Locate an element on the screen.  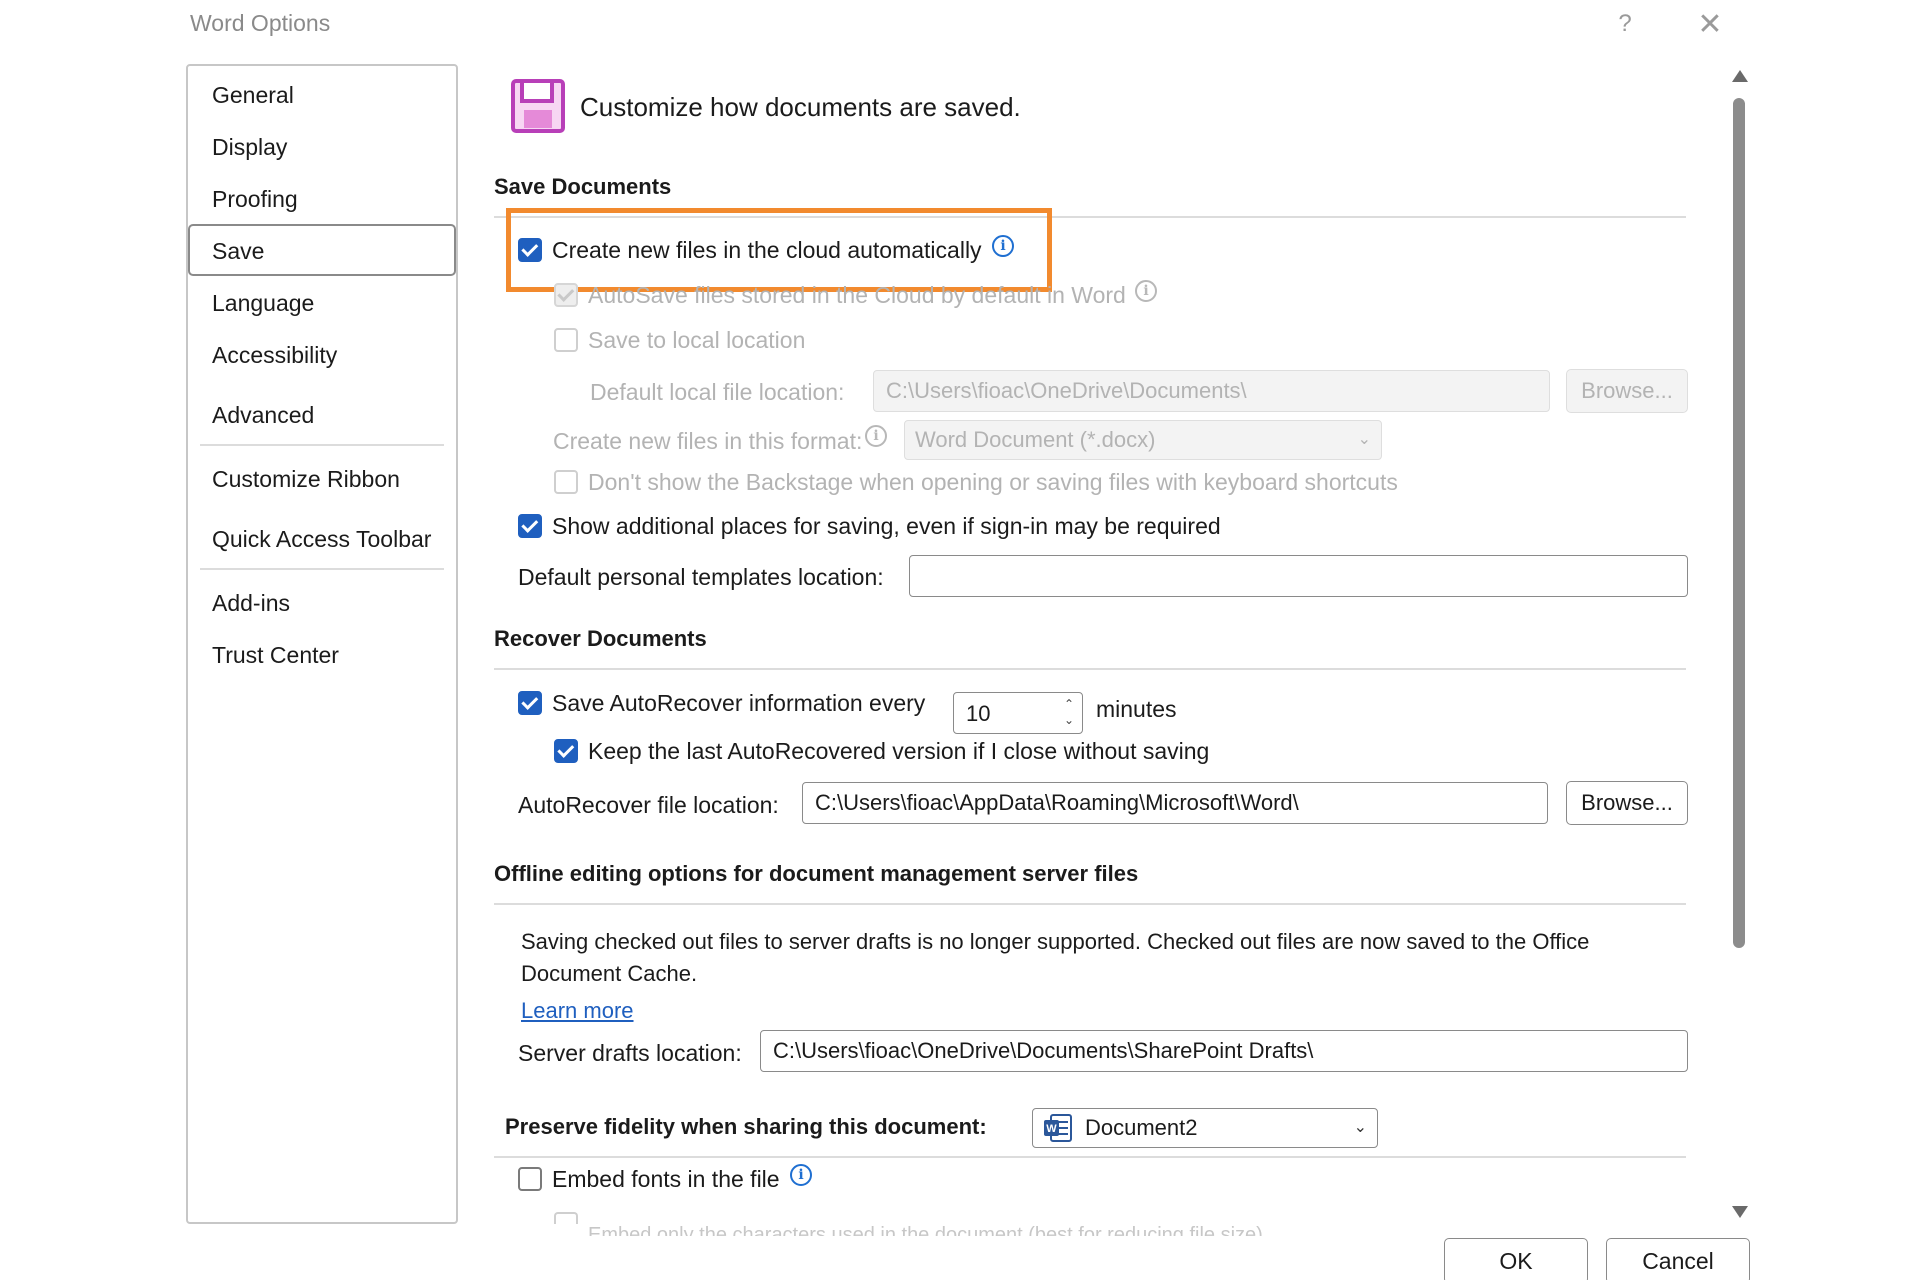
scroll-down-arrow-icon is located at coordinates (1740, 1212).